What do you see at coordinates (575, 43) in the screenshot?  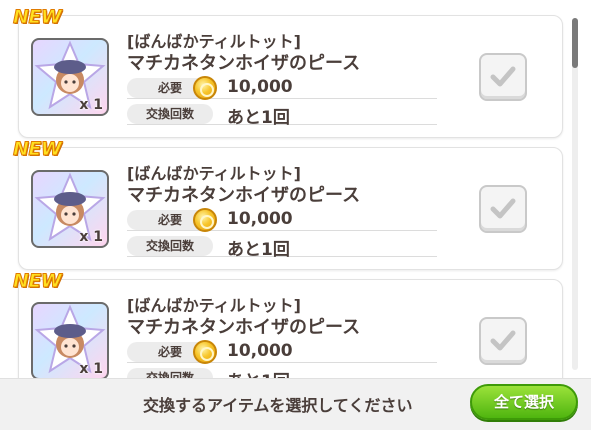 I see `scrollbar-thumb` at bounding box center [575, 43].